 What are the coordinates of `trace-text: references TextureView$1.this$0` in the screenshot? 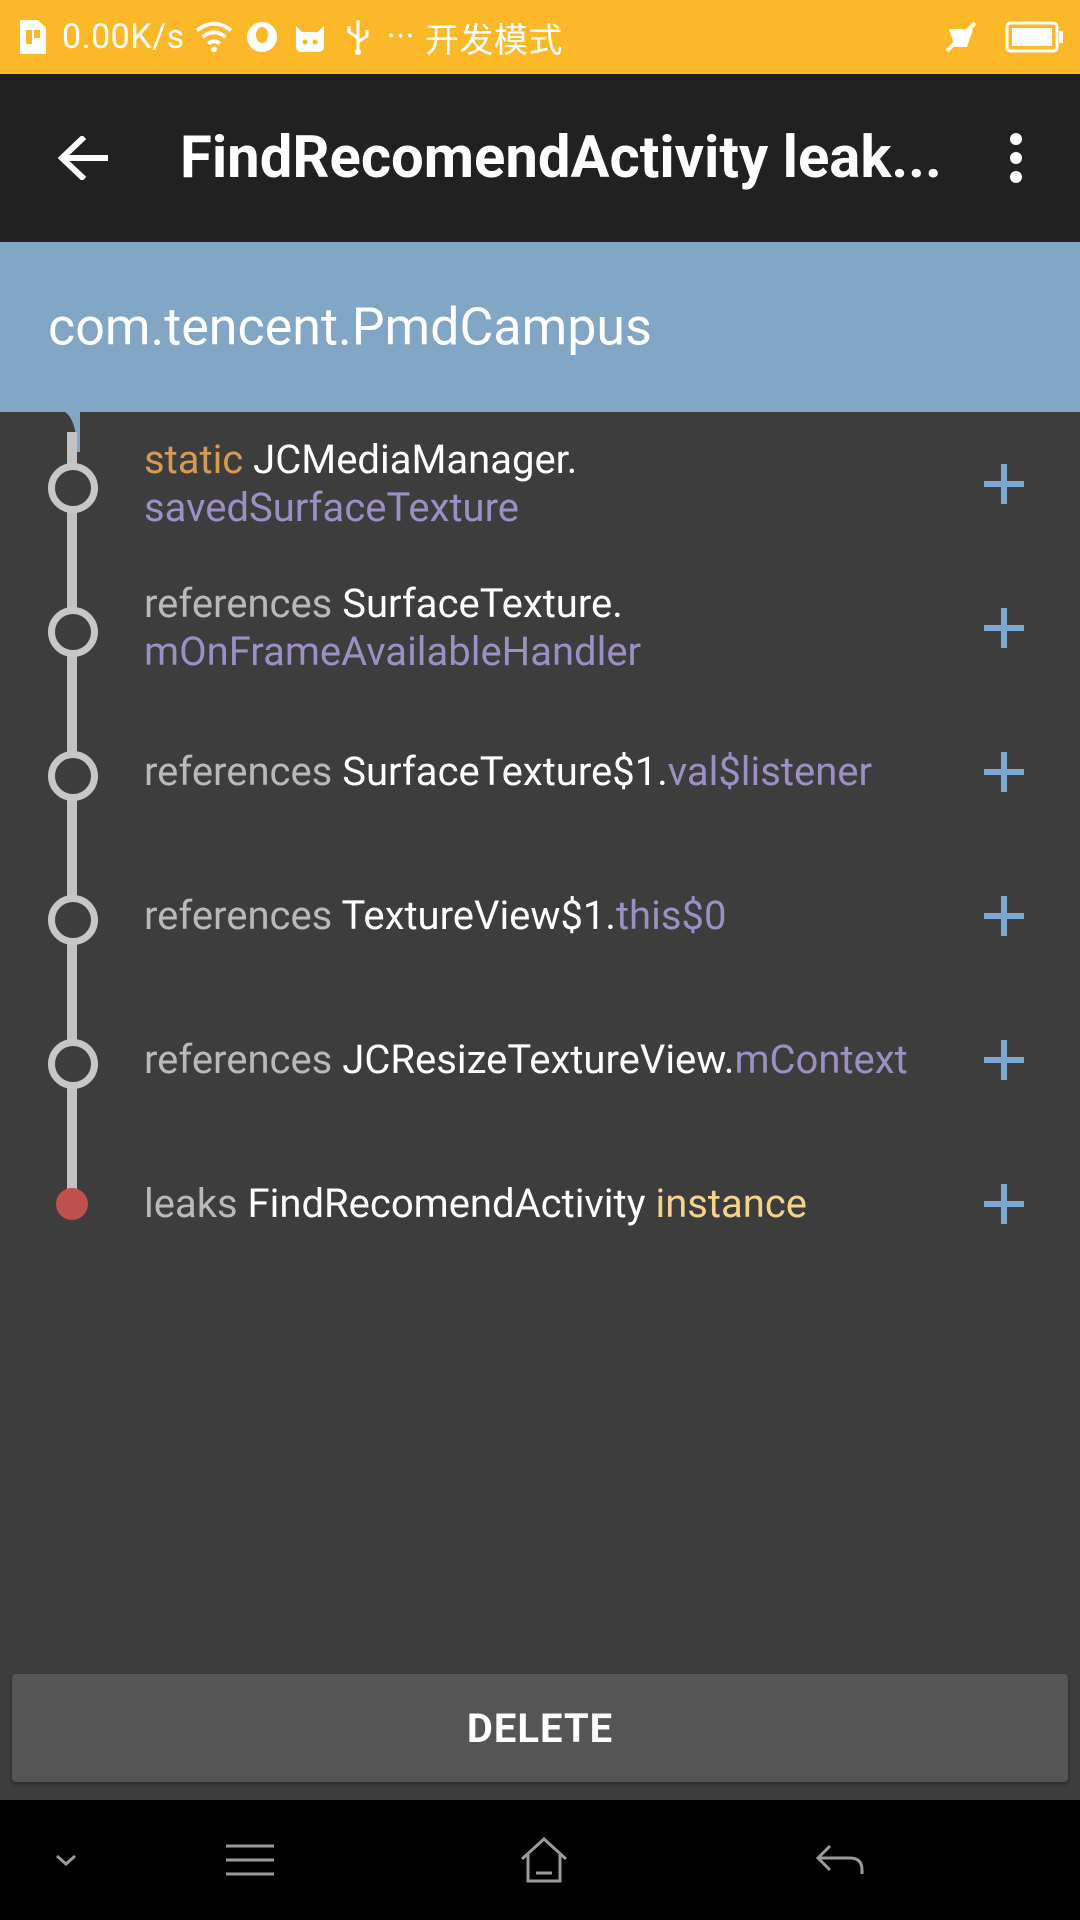 It's located at (554, 916).